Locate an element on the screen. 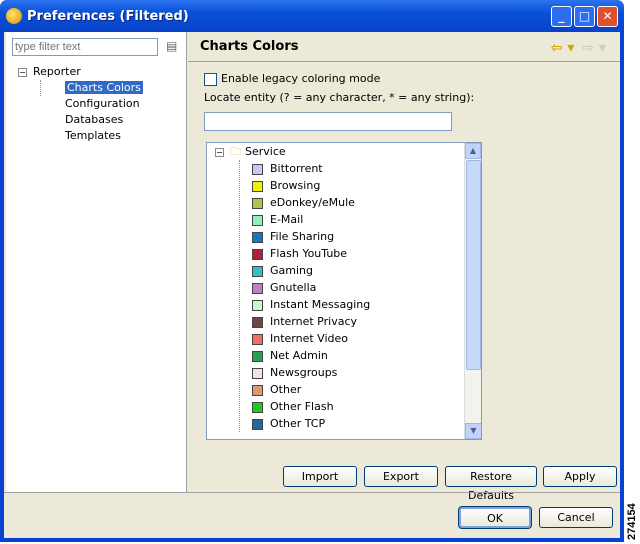 The height and width of the screenshot is (544, 640). list-item: Other Flash is located at coordinates (366, 406).